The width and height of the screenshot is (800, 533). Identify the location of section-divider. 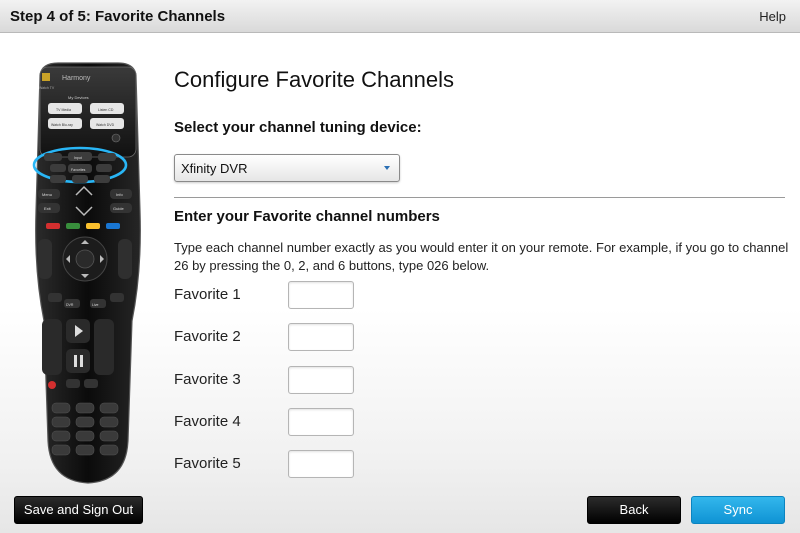
(479, 197).